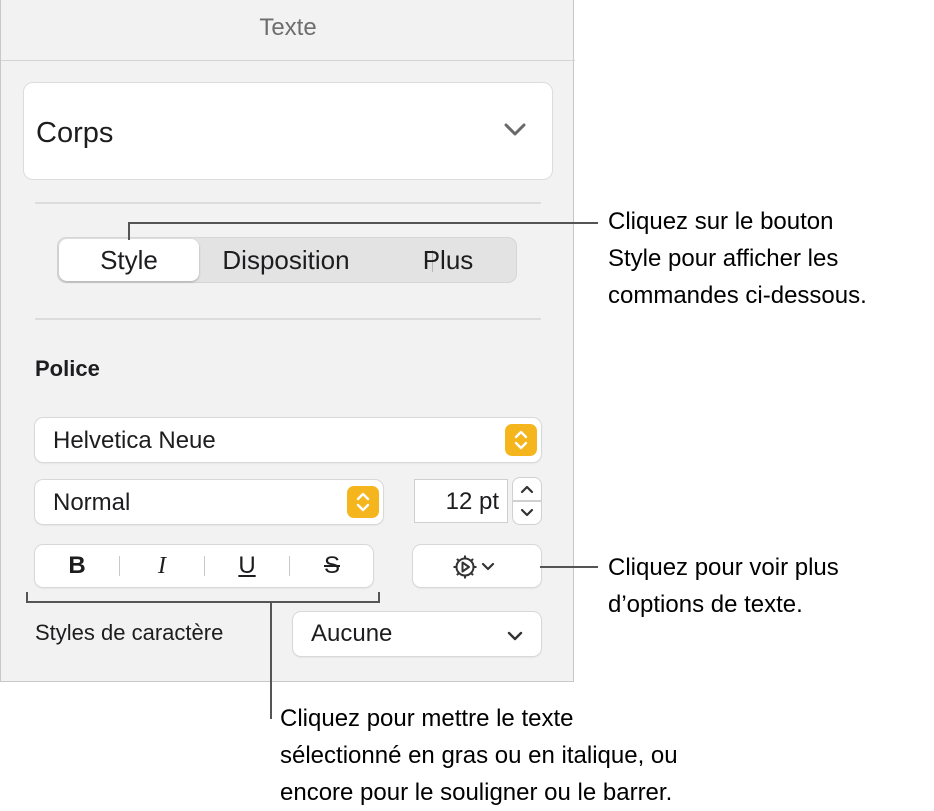  Describe the element at coordinates (527, 501) in the screenshot. I see `font-size-stepper` at that location.